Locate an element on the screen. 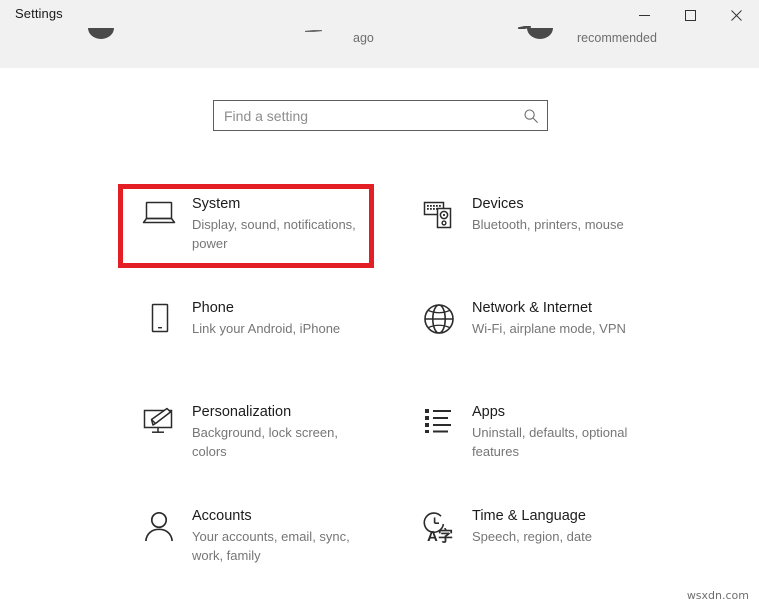  tile-subtitle: Link your Android, iPhone is located at coordinates (266, 329).